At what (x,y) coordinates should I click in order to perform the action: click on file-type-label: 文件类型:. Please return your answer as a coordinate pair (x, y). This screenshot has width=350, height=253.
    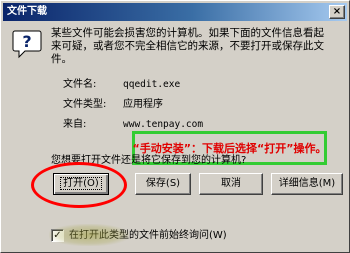
    Looking at the image, I should click on (85, 104).